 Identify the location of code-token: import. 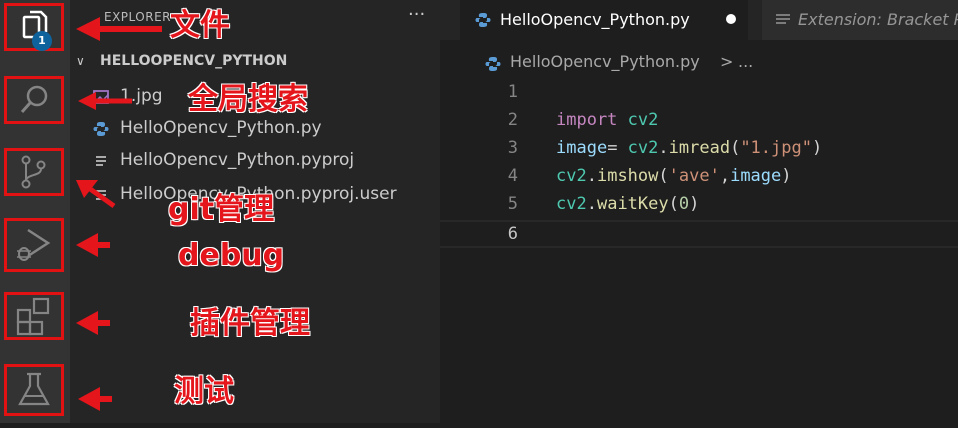
(587, 120).